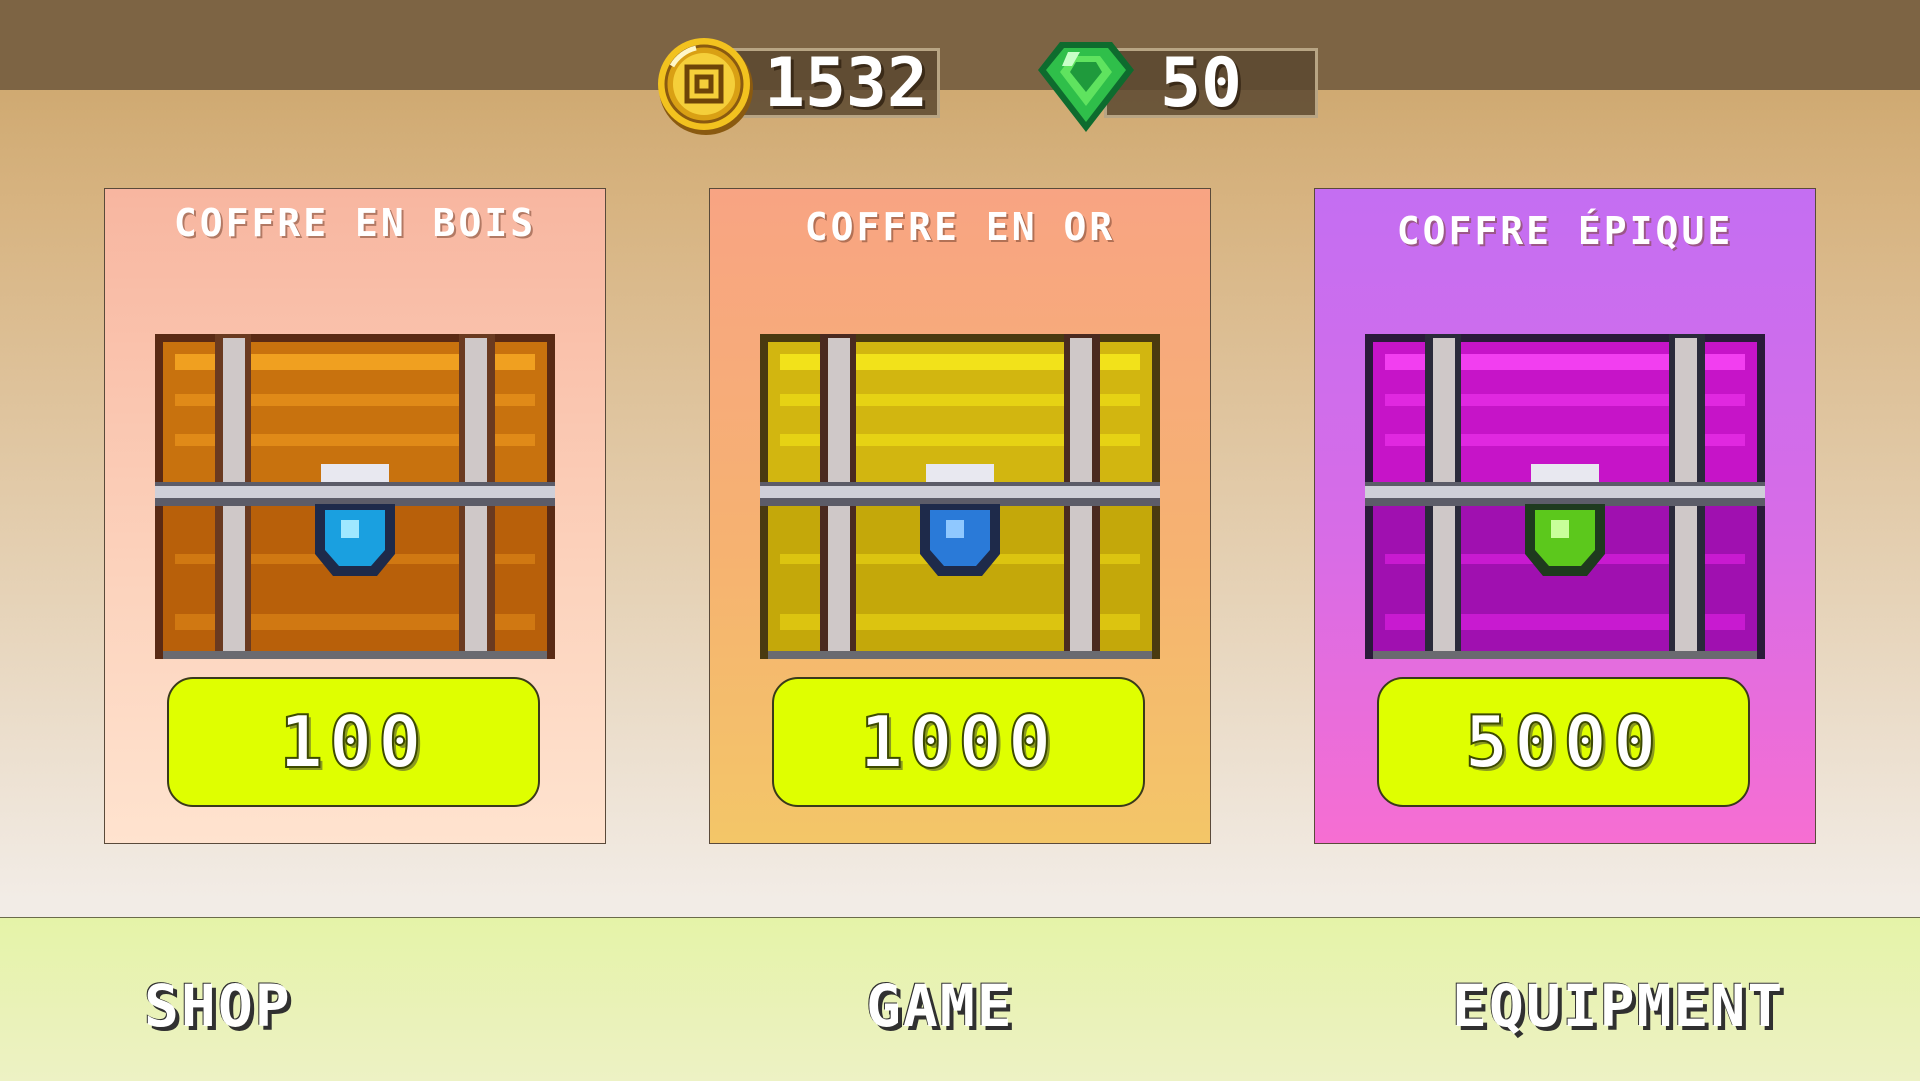 This screenshot has width=1920, height=1081. I want to click on price-label: 1000, so click(958, 742).